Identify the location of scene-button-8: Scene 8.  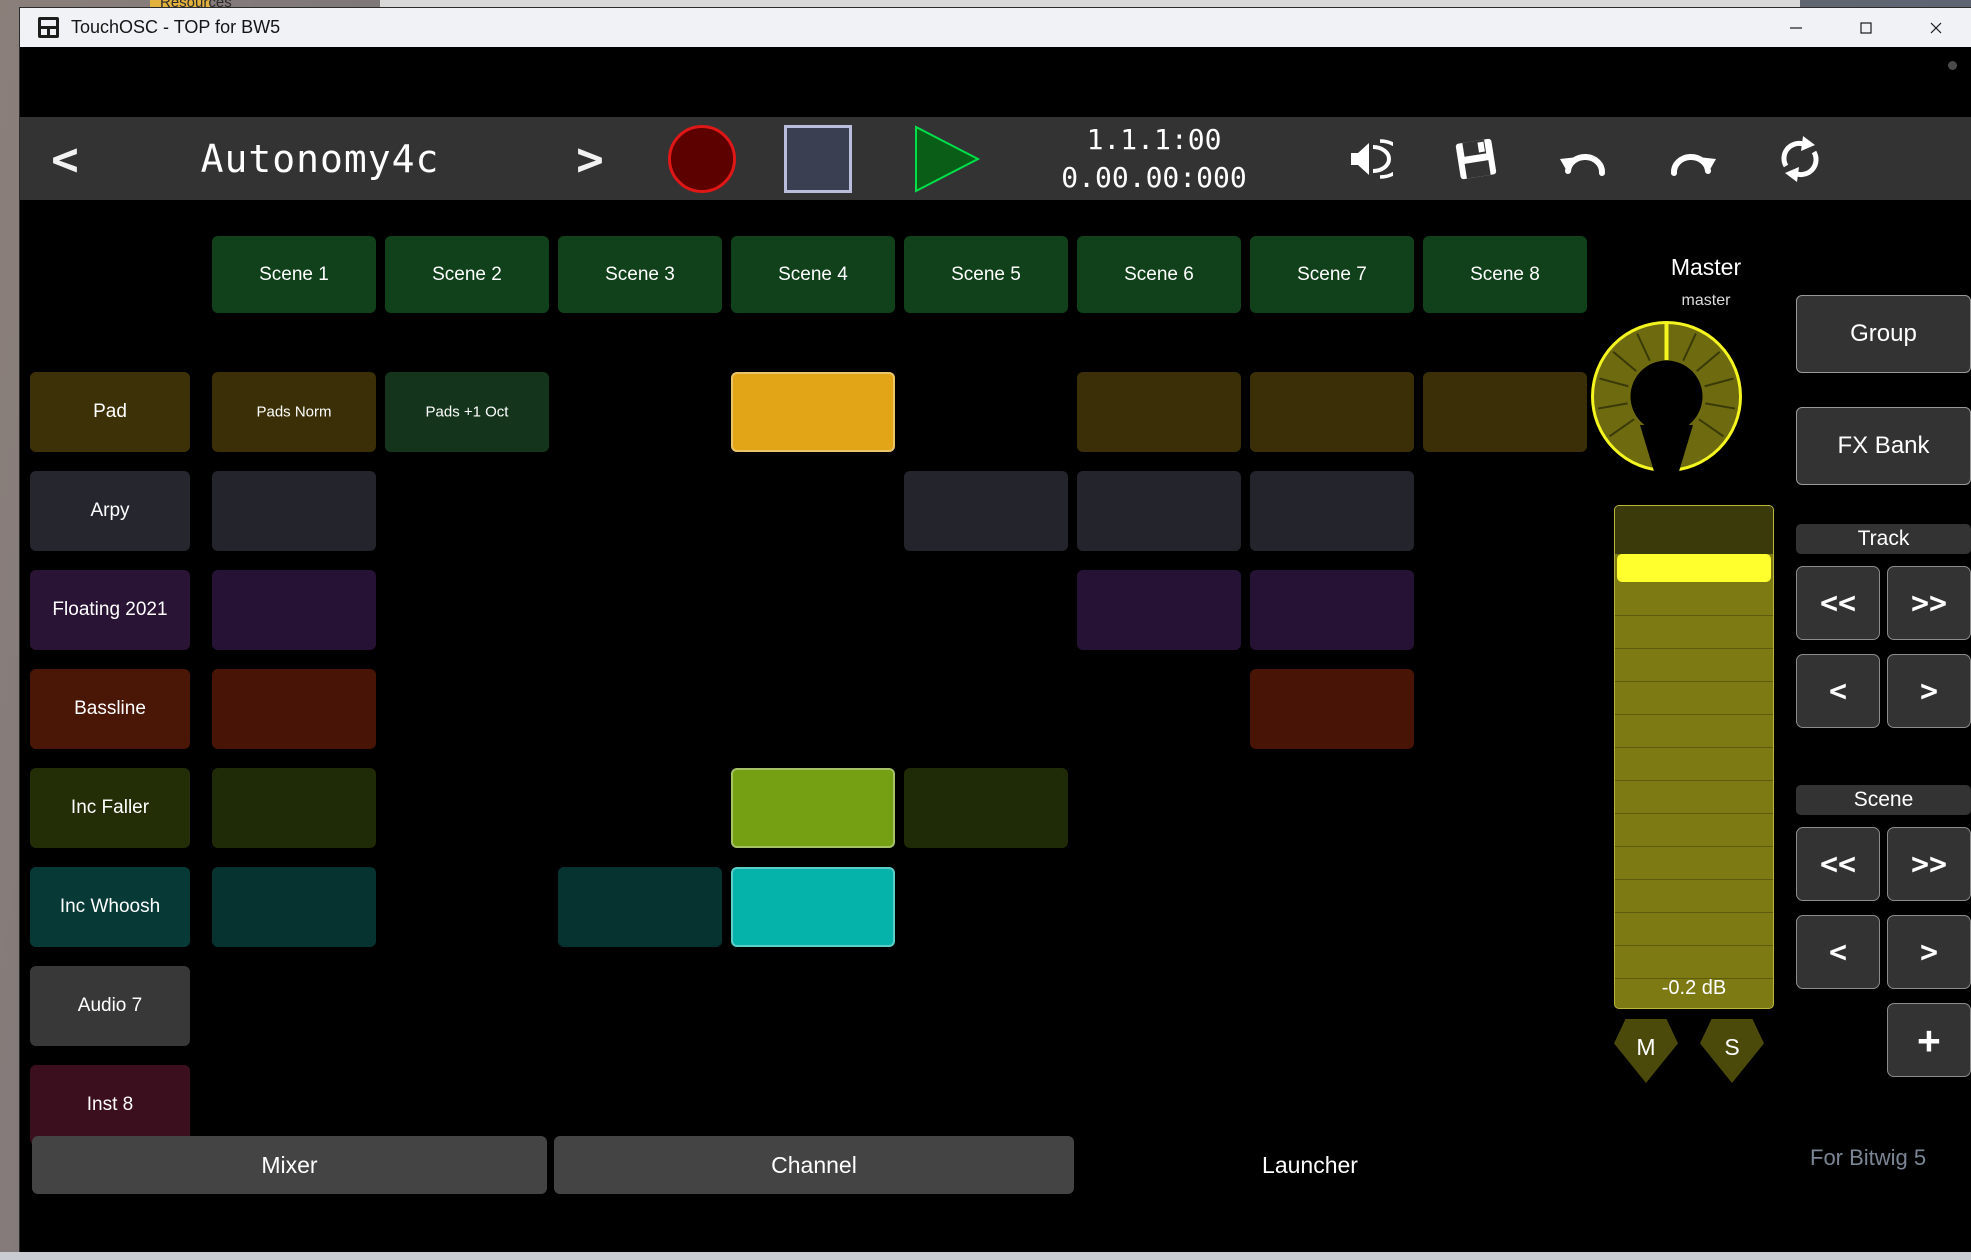
(1505, 274).